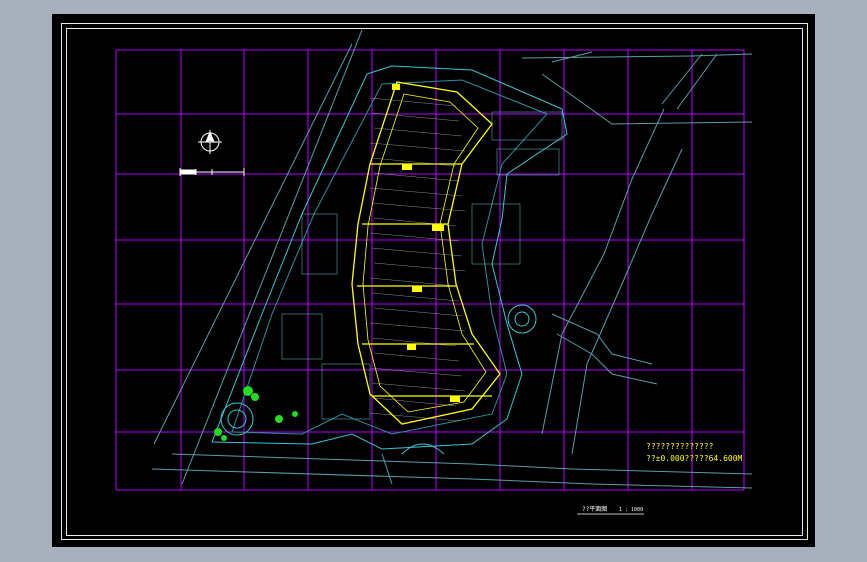  I want to click on building-structural-hatch, so click(417, 259).